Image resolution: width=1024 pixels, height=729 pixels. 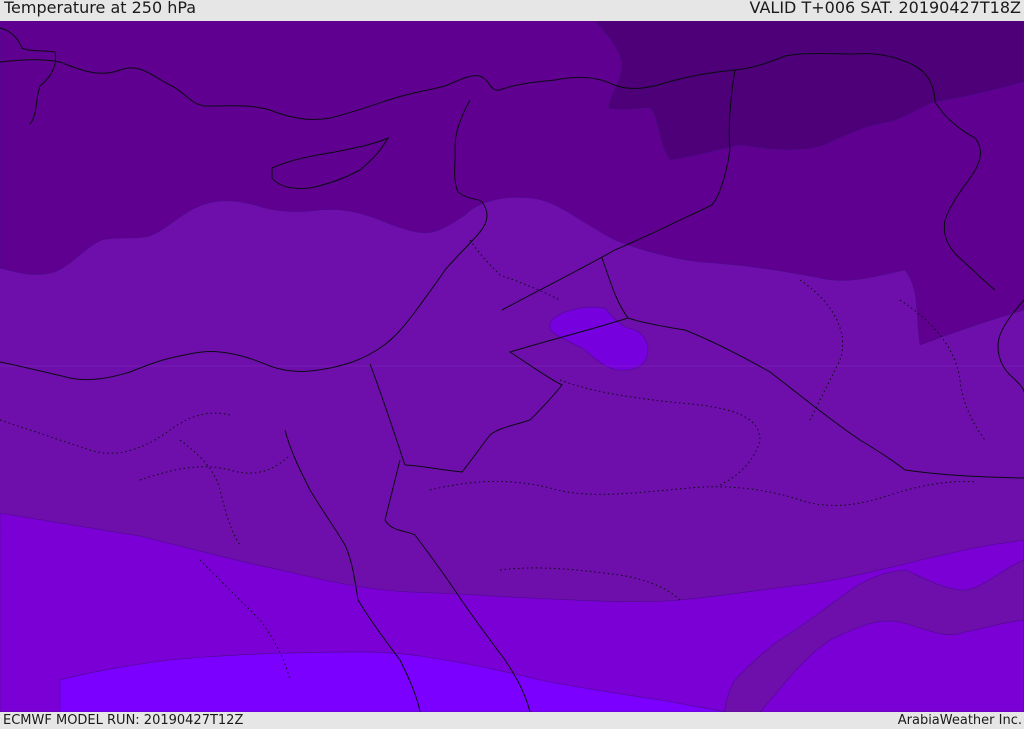 I want to click on model-run: ECMWF MODEL RUN: 20190427T12Z, so click(x=123, y=720).